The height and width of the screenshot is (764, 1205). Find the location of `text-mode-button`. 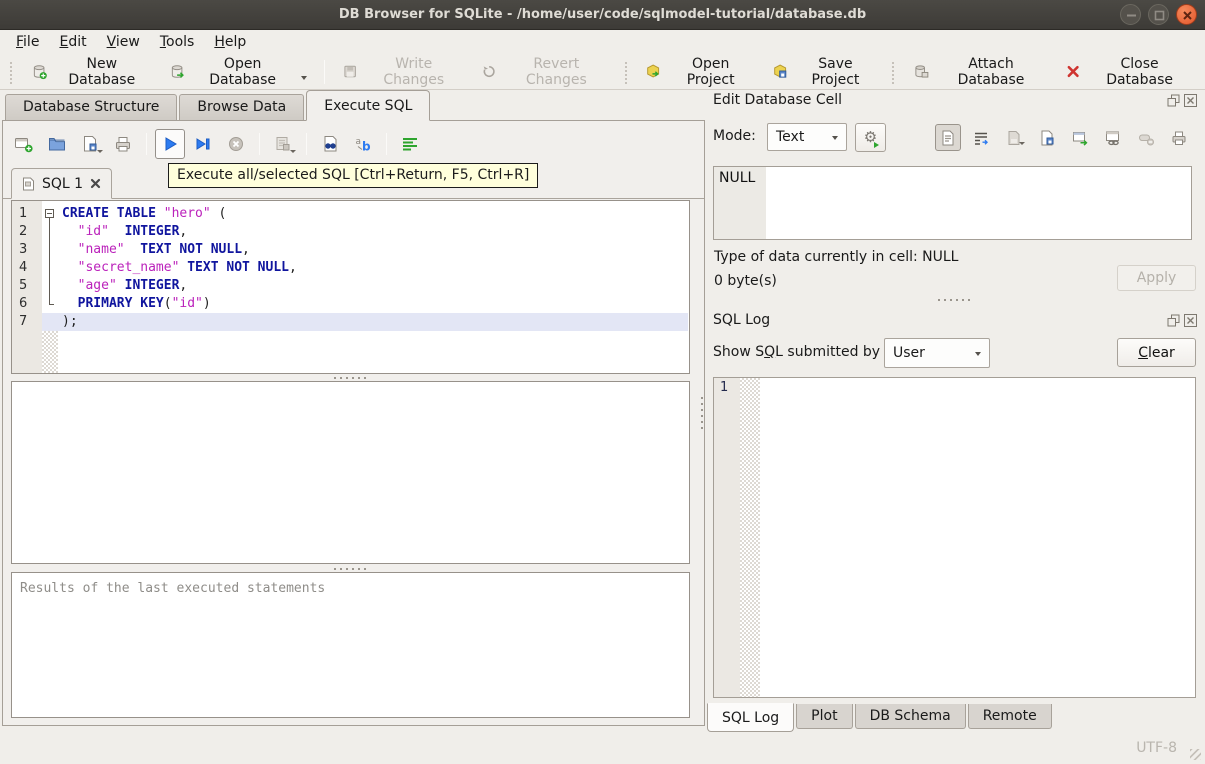

text-mode-button is located at coordinates (948, 137).